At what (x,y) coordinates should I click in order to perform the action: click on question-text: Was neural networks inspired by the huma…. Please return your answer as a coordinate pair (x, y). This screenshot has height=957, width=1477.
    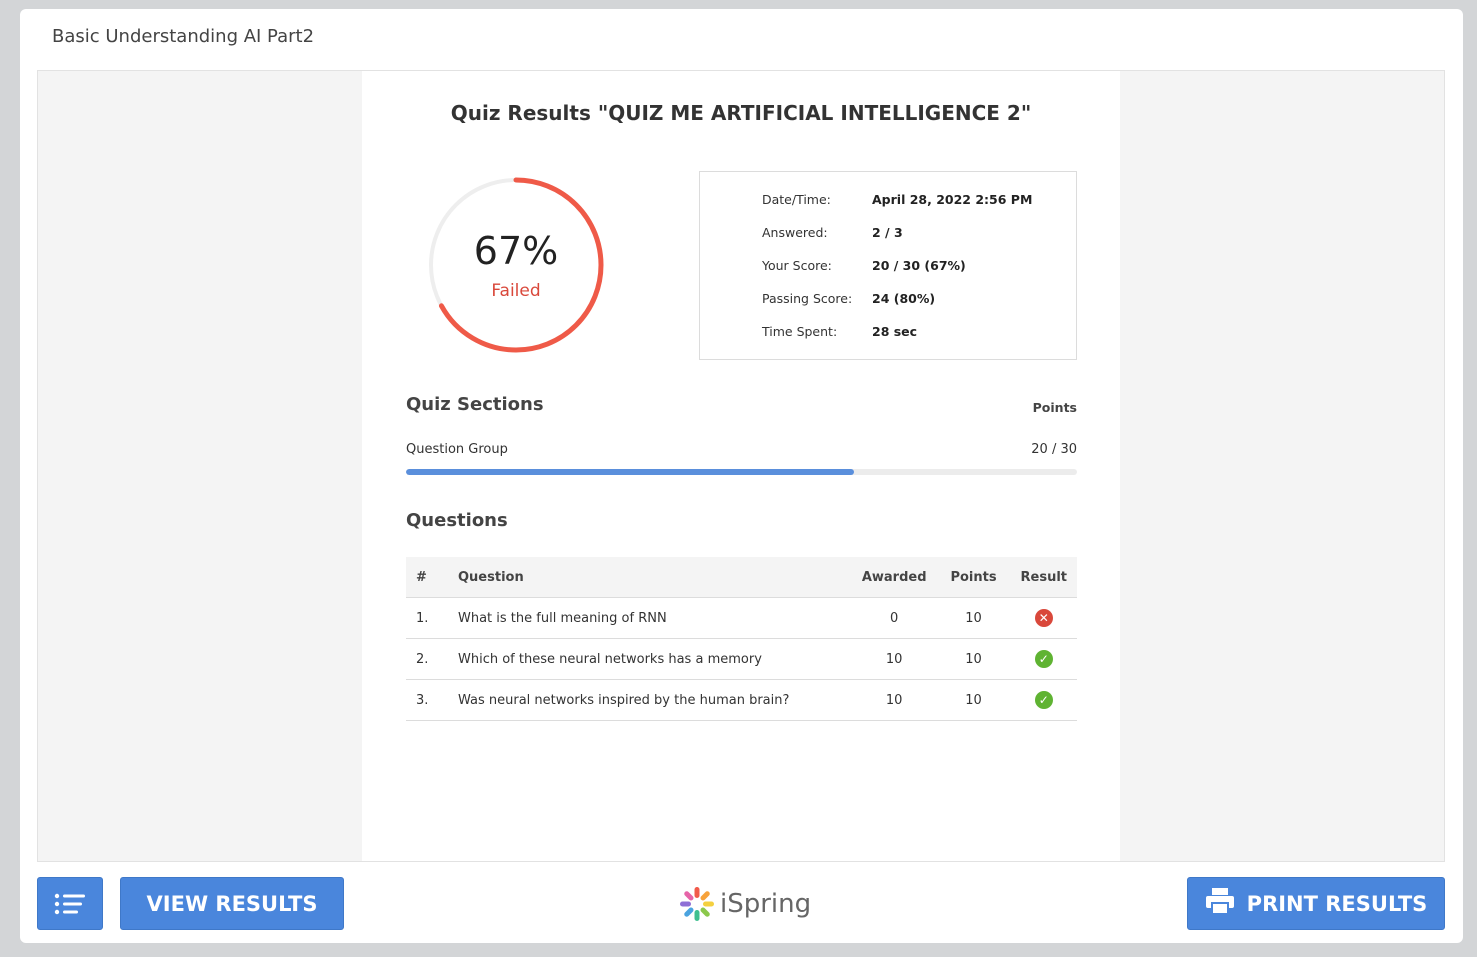
    Looking at the image, I should click on (650, 700).